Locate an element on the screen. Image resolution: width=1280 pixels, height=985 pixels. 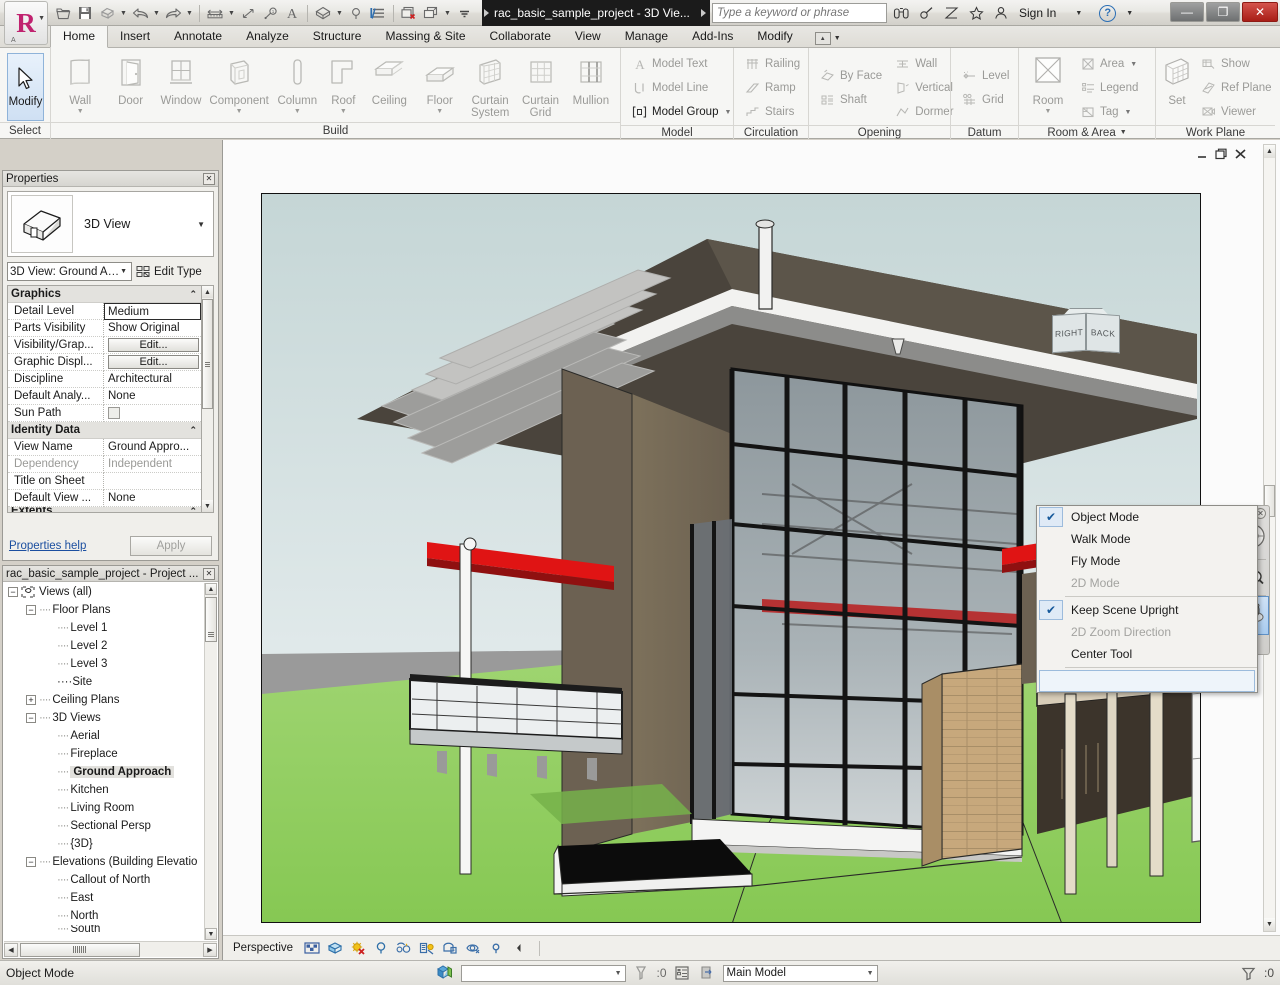
grid-button: Grid is located at coordinates (985, 100).